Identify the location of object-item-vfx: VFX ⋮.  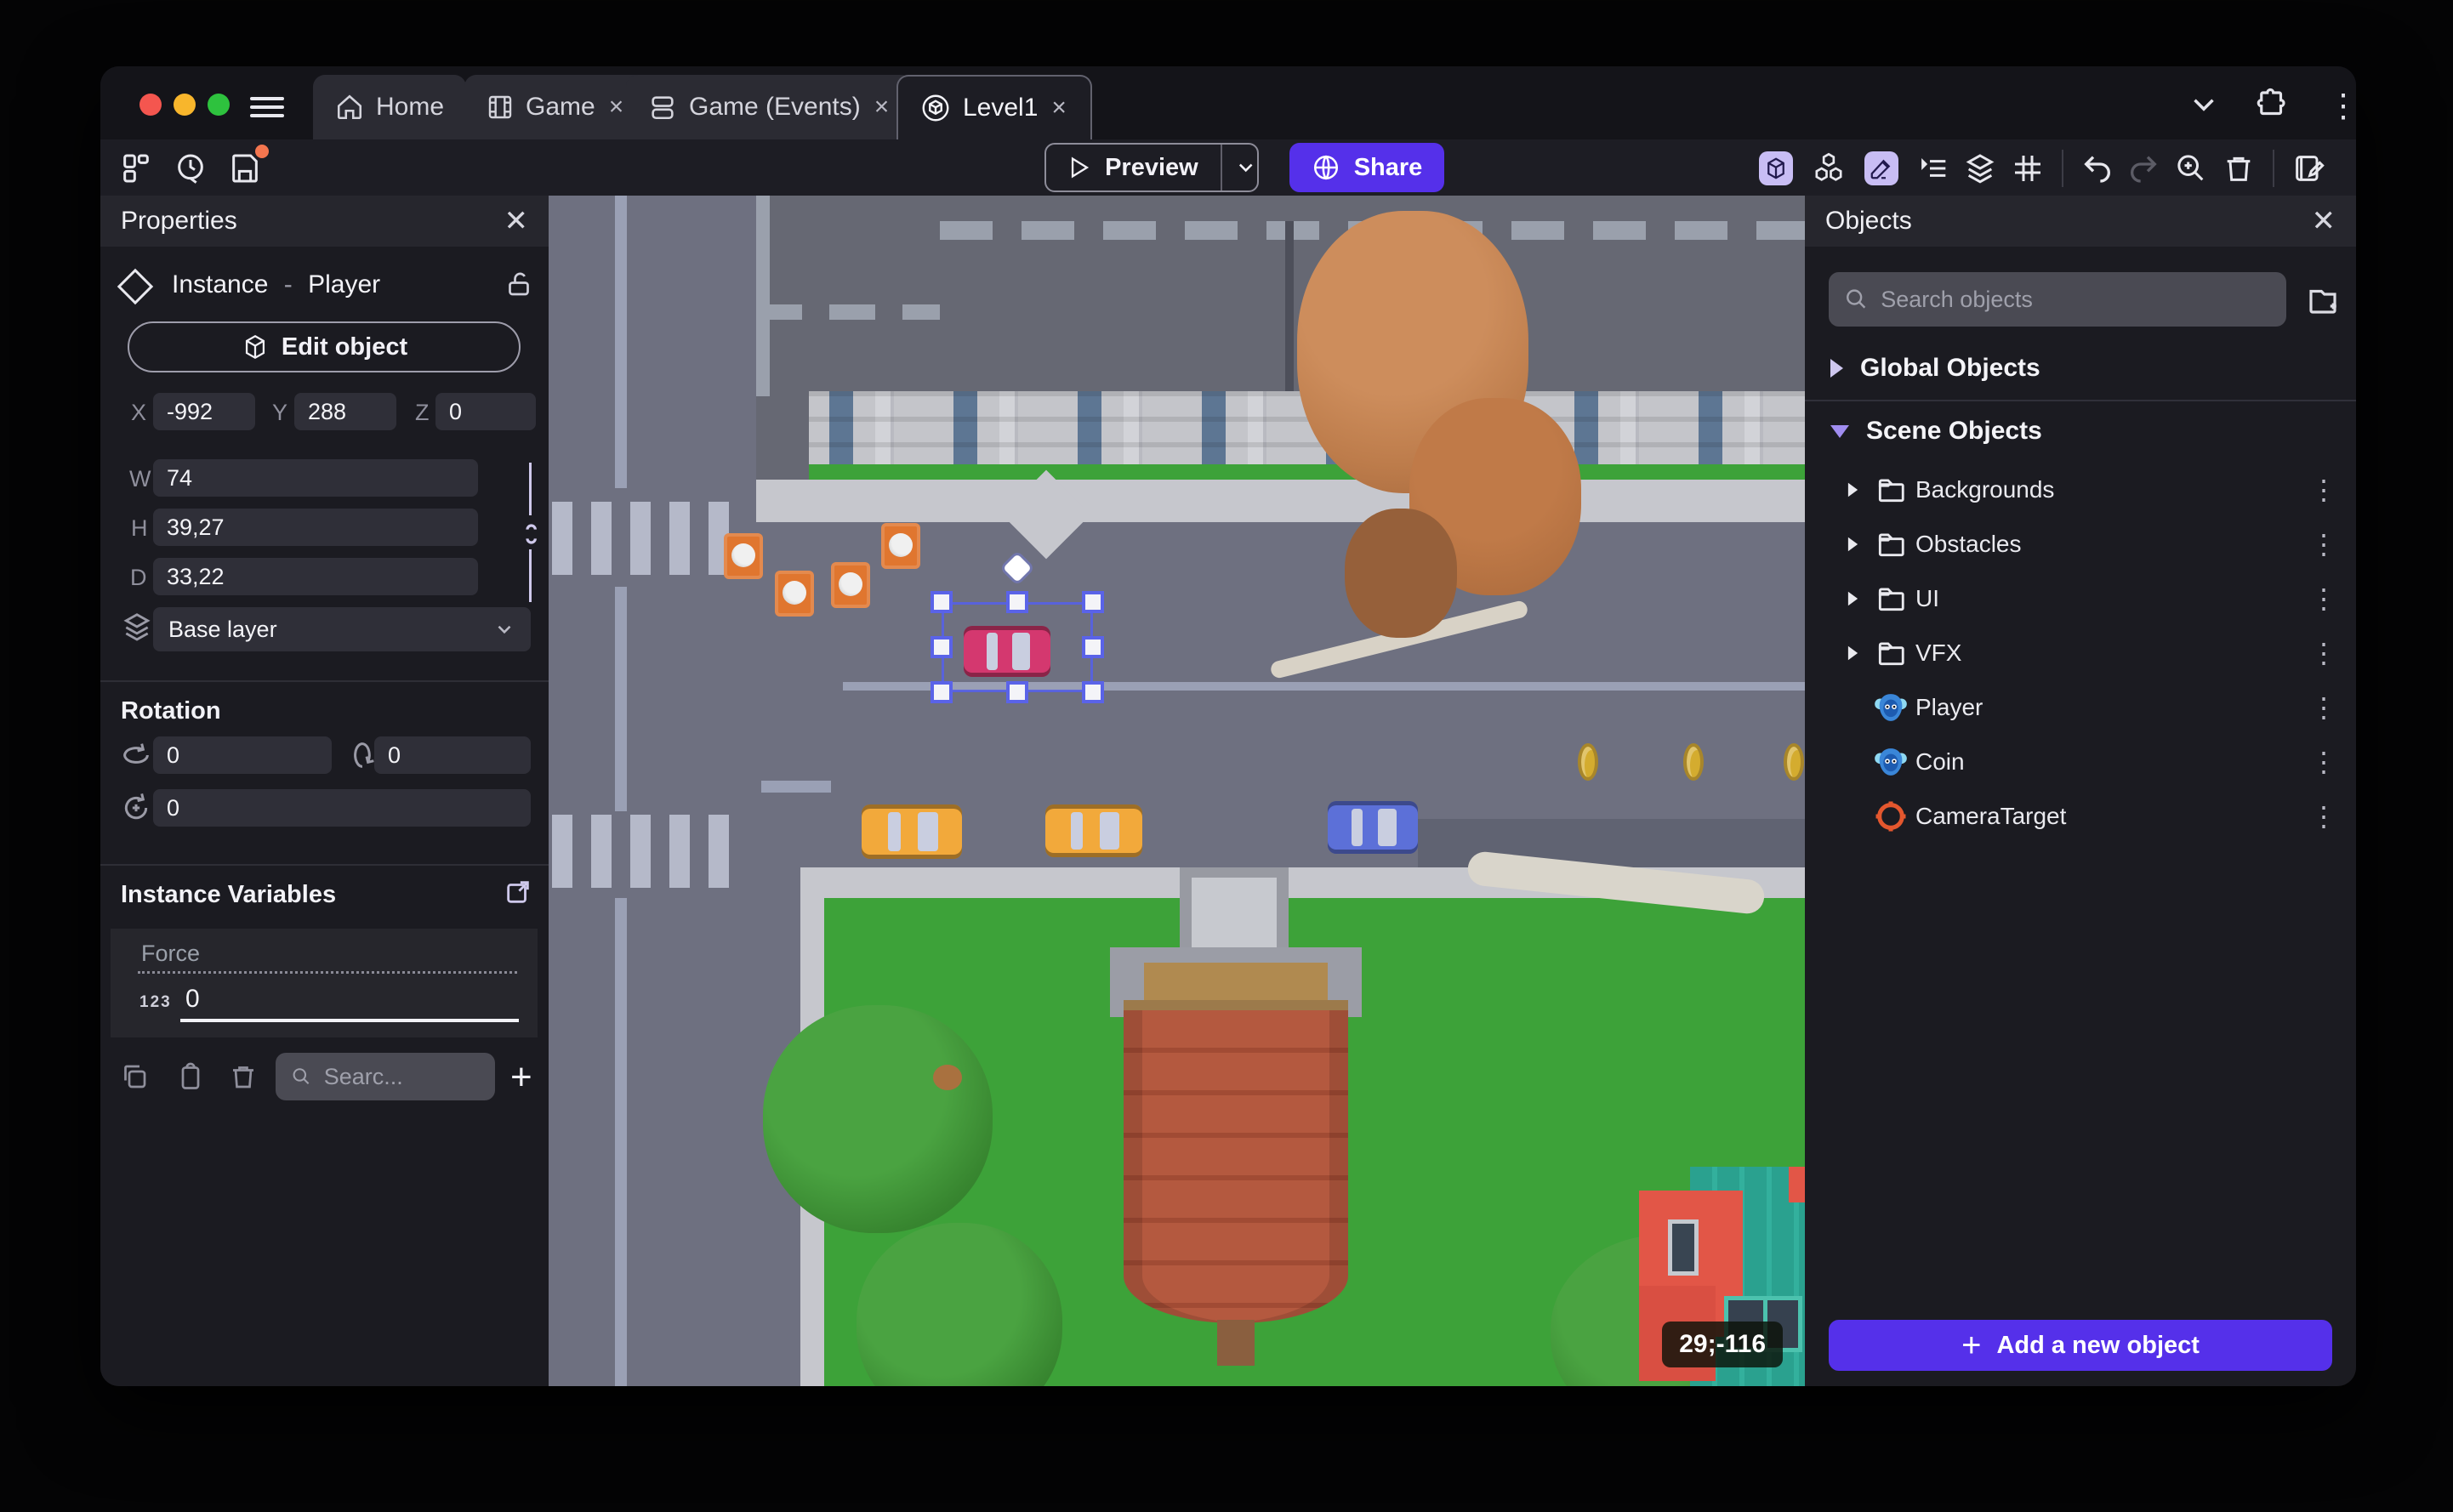
(2080, 653).